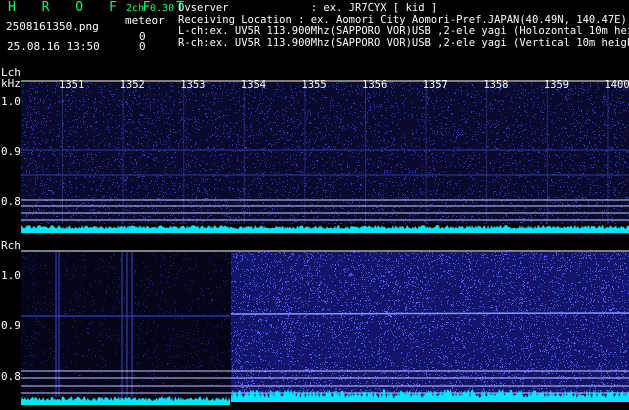 This screenshot has height=410, width=629. What do you see at coordinates (11, 101) in the screenshot?
I see `lch-y-tick-label: 1.0` at bounding box center [11, 101].